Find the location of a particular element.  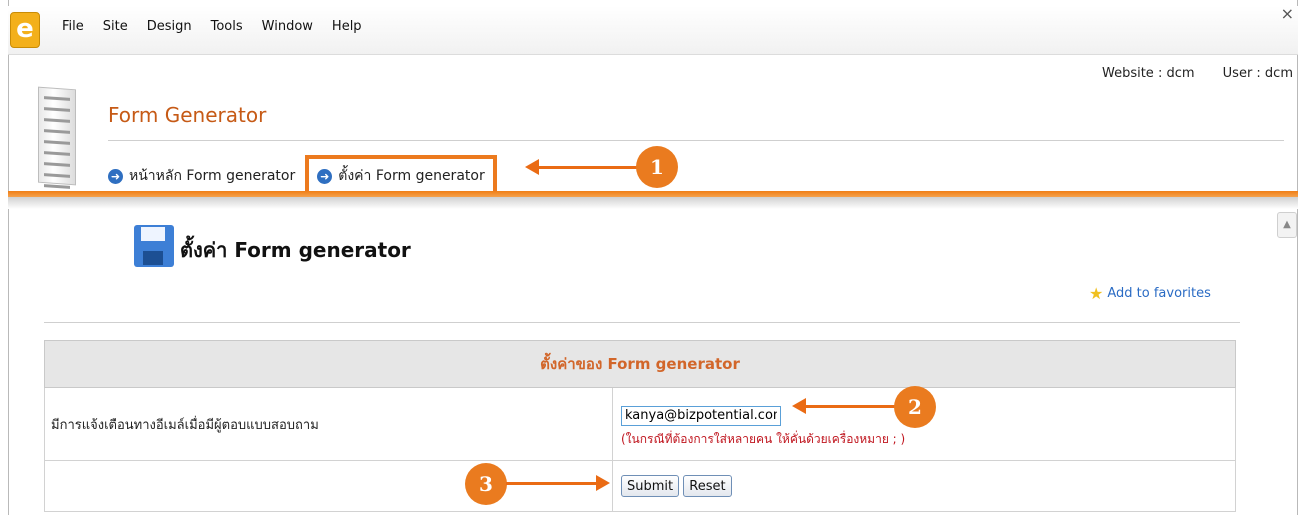

section-heading: ตั้งค่า Form generator is located at coordinates (295, 250).